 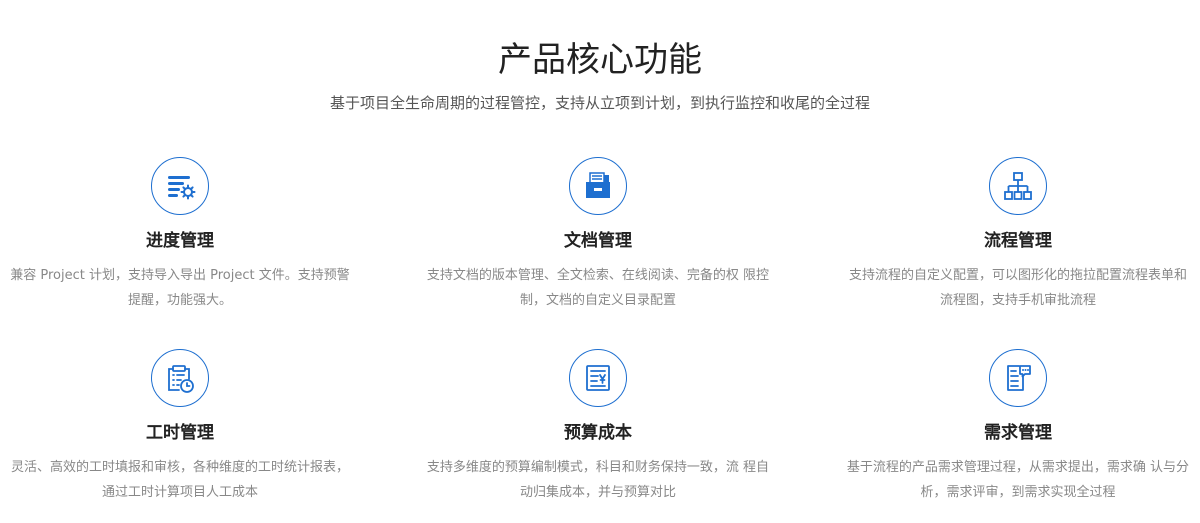 I want to click on timesheet-clock-icon, so click(x=181, y=379).